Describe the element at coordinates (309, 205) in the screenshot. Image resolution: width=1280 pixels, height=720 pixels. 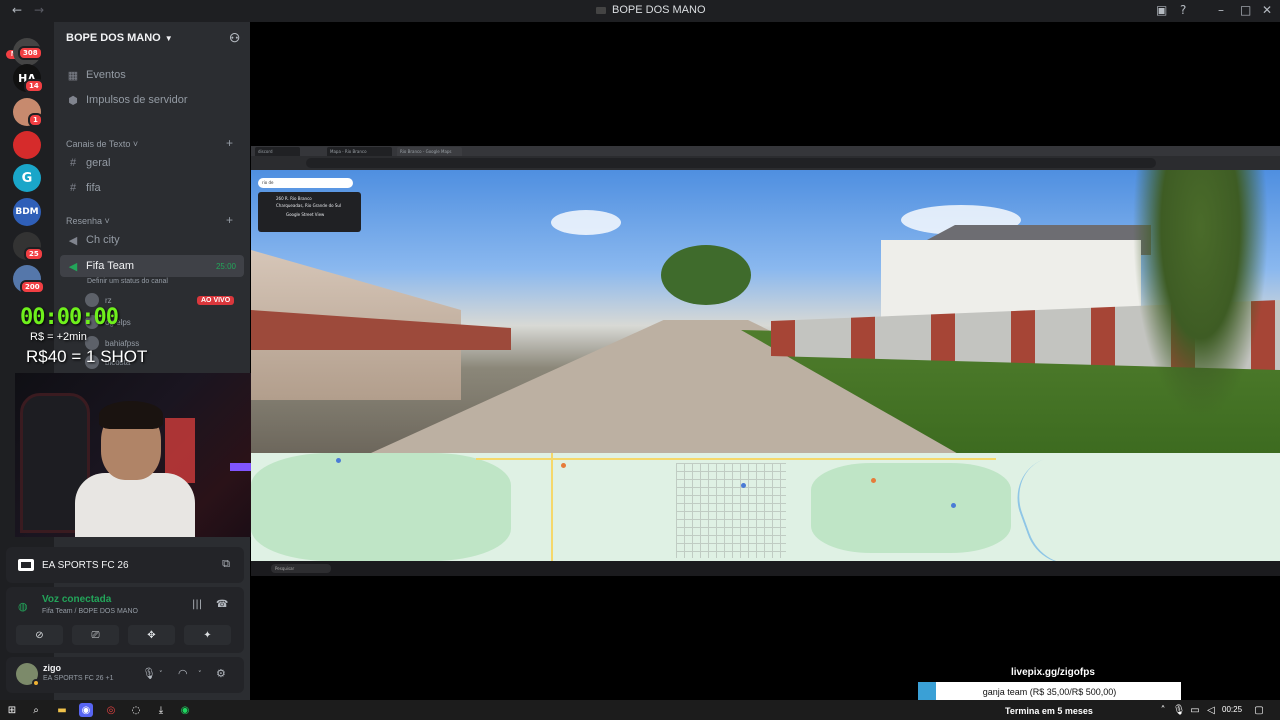
I see `sv-card-sub: Charqueadas, Rio Grande do Sul` at that location.